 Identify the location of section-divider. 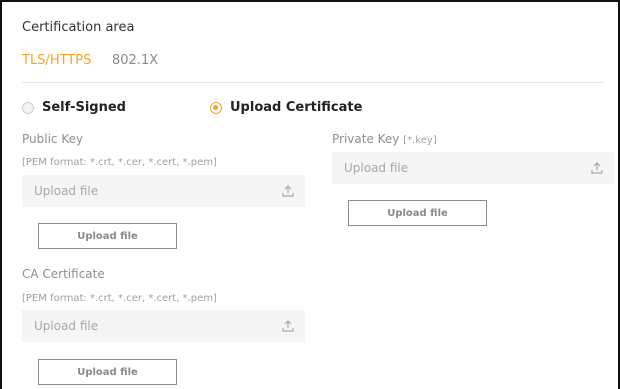
(313, 82).